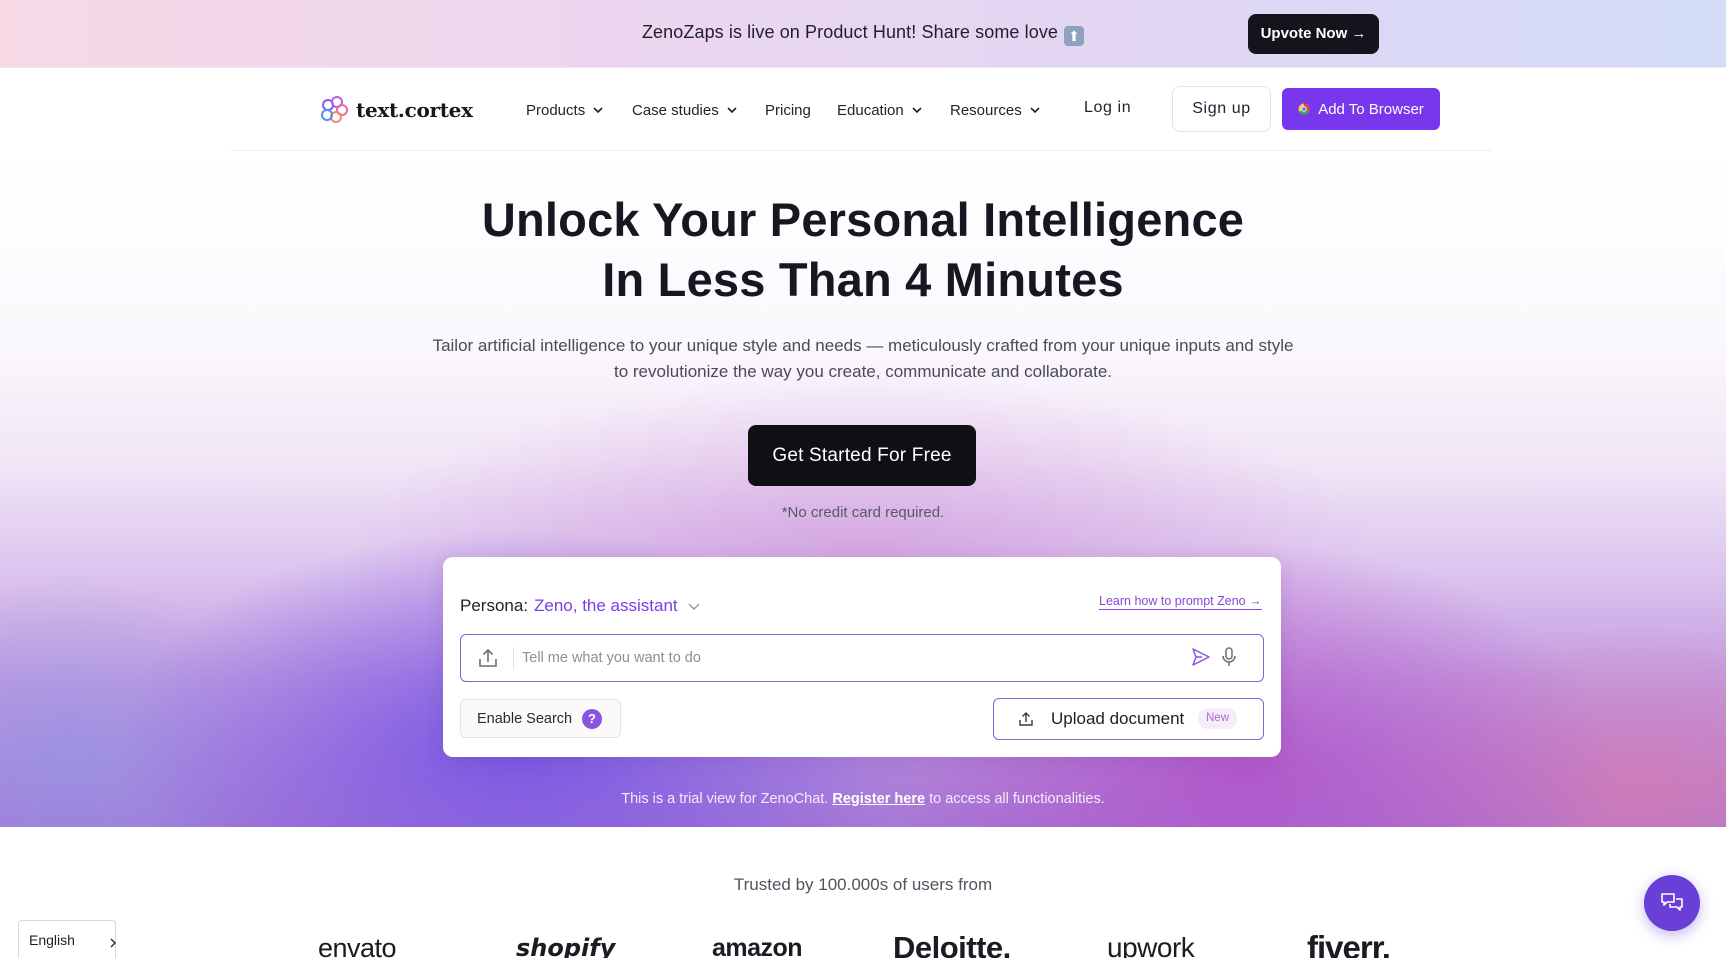 The height and width of the screenshot is (958, 1726). I want to click on persona-select: Zeno, the assistant, so click(617, 606).